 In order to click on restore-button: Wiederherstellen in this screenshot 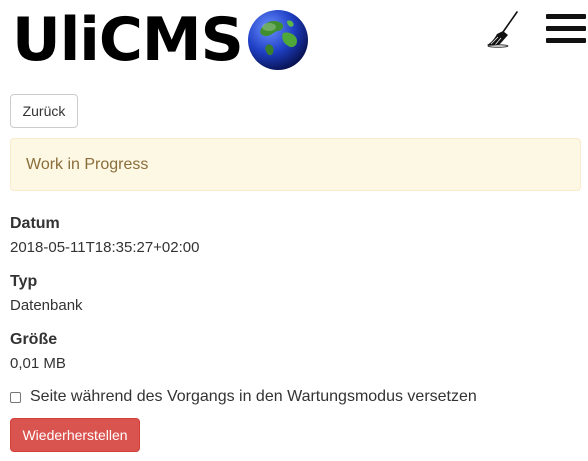, I will do `click(75, 435)`.